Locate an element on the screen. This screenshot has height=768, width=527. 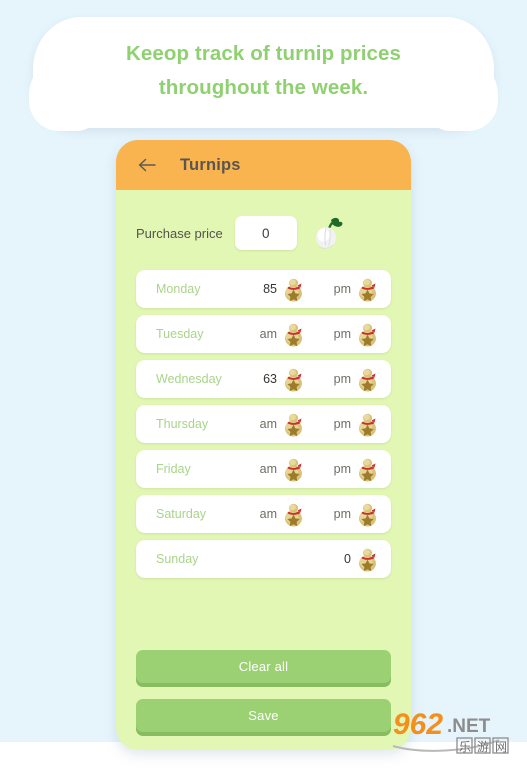
app-bar: Turnips is located at coordinates (263, 165).